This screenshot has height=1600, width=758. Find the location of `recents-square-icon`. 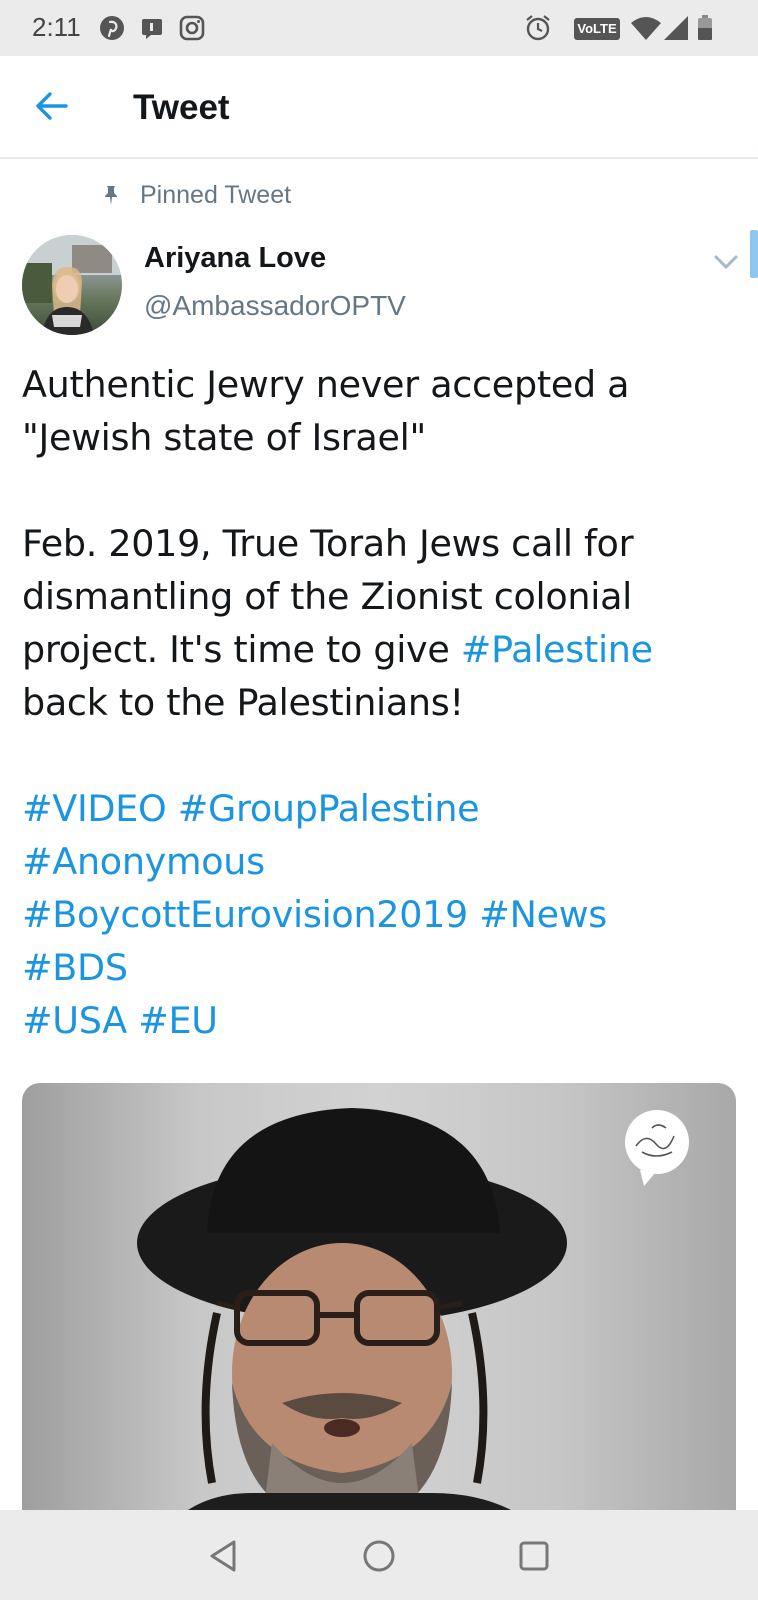

recents-square-icon is located at coordinates (534, 1556).